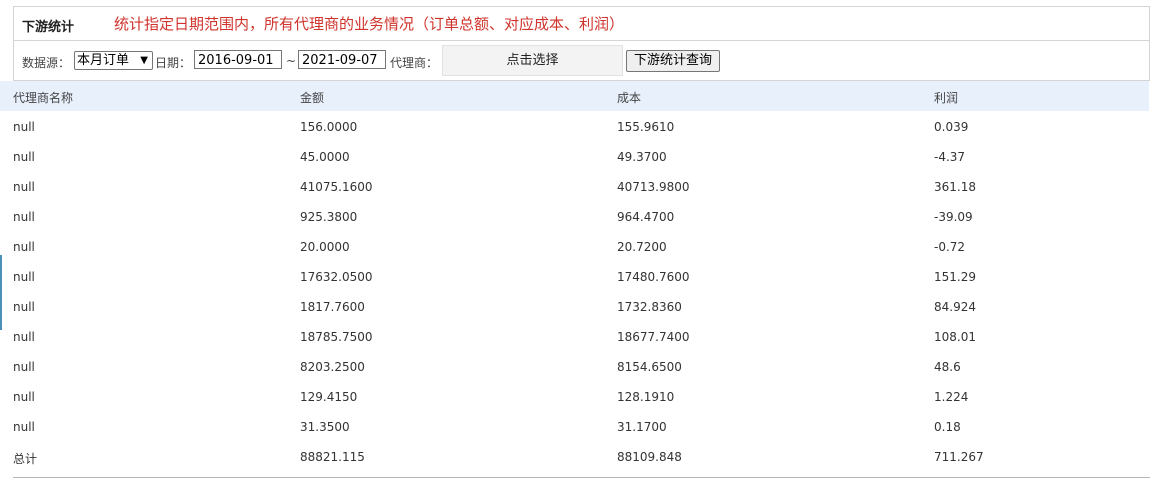 The image size is (1161, 486). What do you see at coordinates (532, 60) in the screenshot?
I see `agent-picker-button: 点击选择` at bounding box center [532, 60].